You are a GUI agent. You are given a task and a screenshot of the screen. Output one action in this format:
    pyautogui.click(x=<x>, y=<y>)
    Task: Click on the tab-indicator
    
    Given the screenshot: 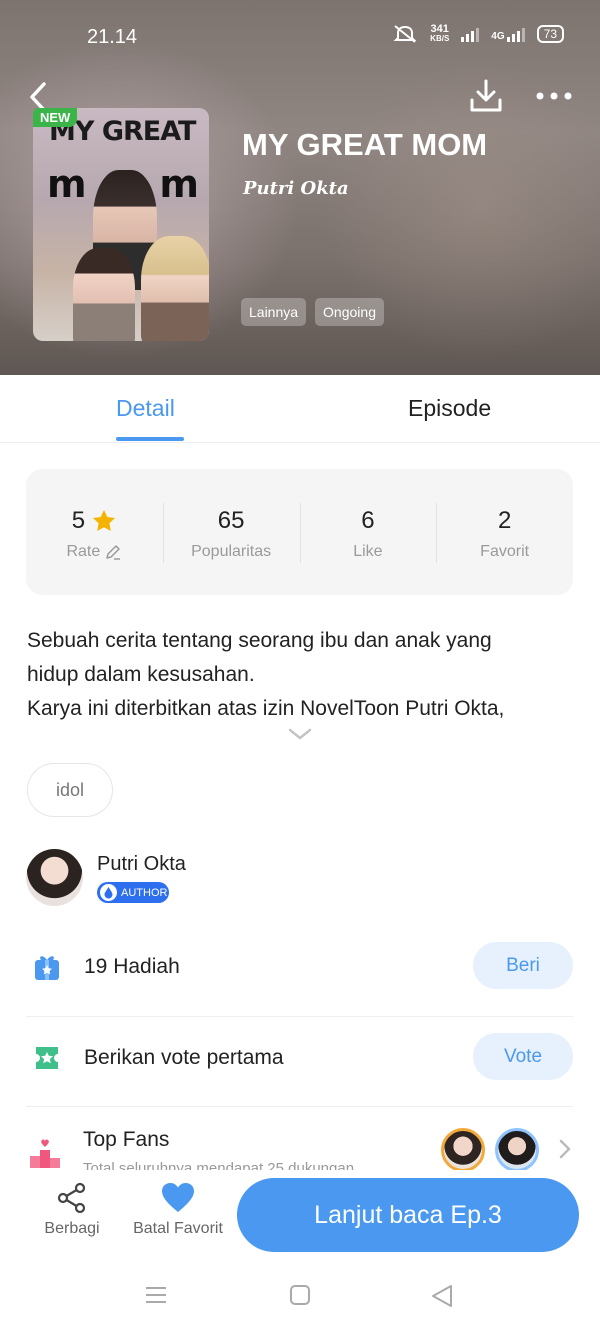 What is the action you would take?
    pyautogui.click(x=150, y=439)
    